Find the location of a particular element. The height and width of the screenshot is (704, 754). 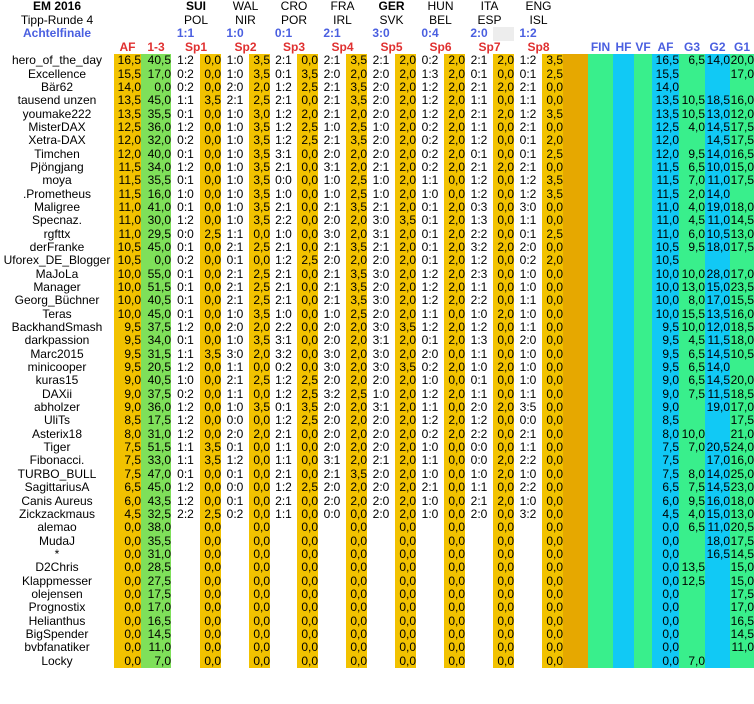

af-total: 4,5 is located at coordinates (665, 514).